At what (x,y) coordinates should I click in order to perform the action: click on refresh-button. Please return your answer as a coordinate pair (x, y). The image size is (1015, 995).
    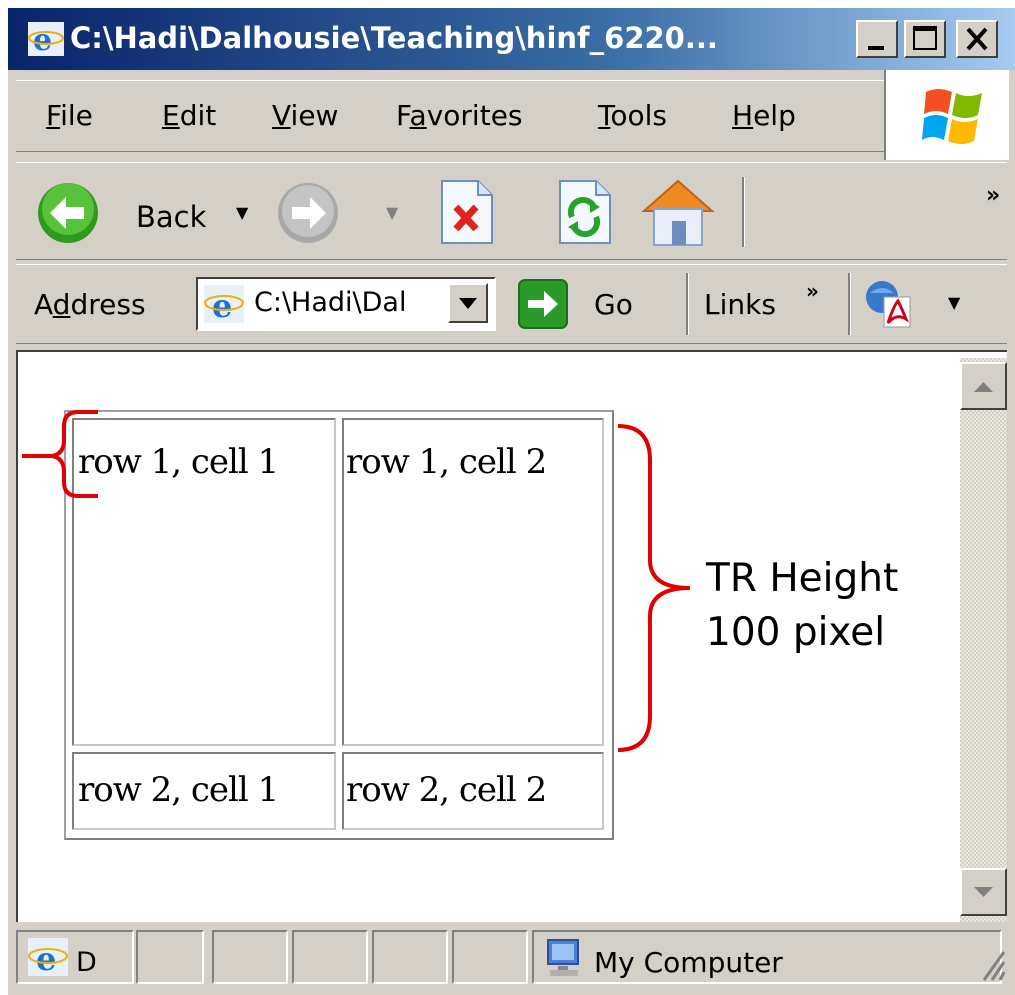
    Looking at the image, I should click on (584, 212).